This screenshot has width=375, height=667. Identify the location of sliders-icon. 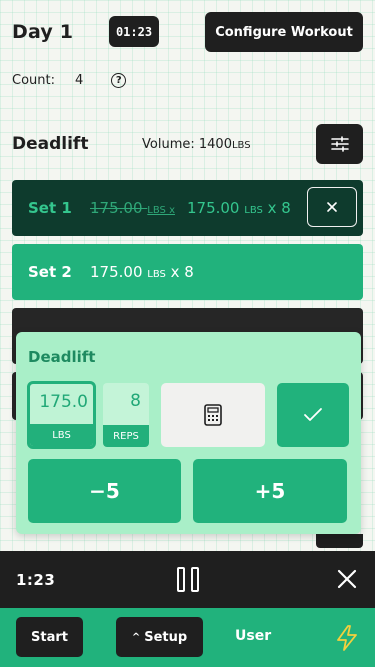
(339, 144).